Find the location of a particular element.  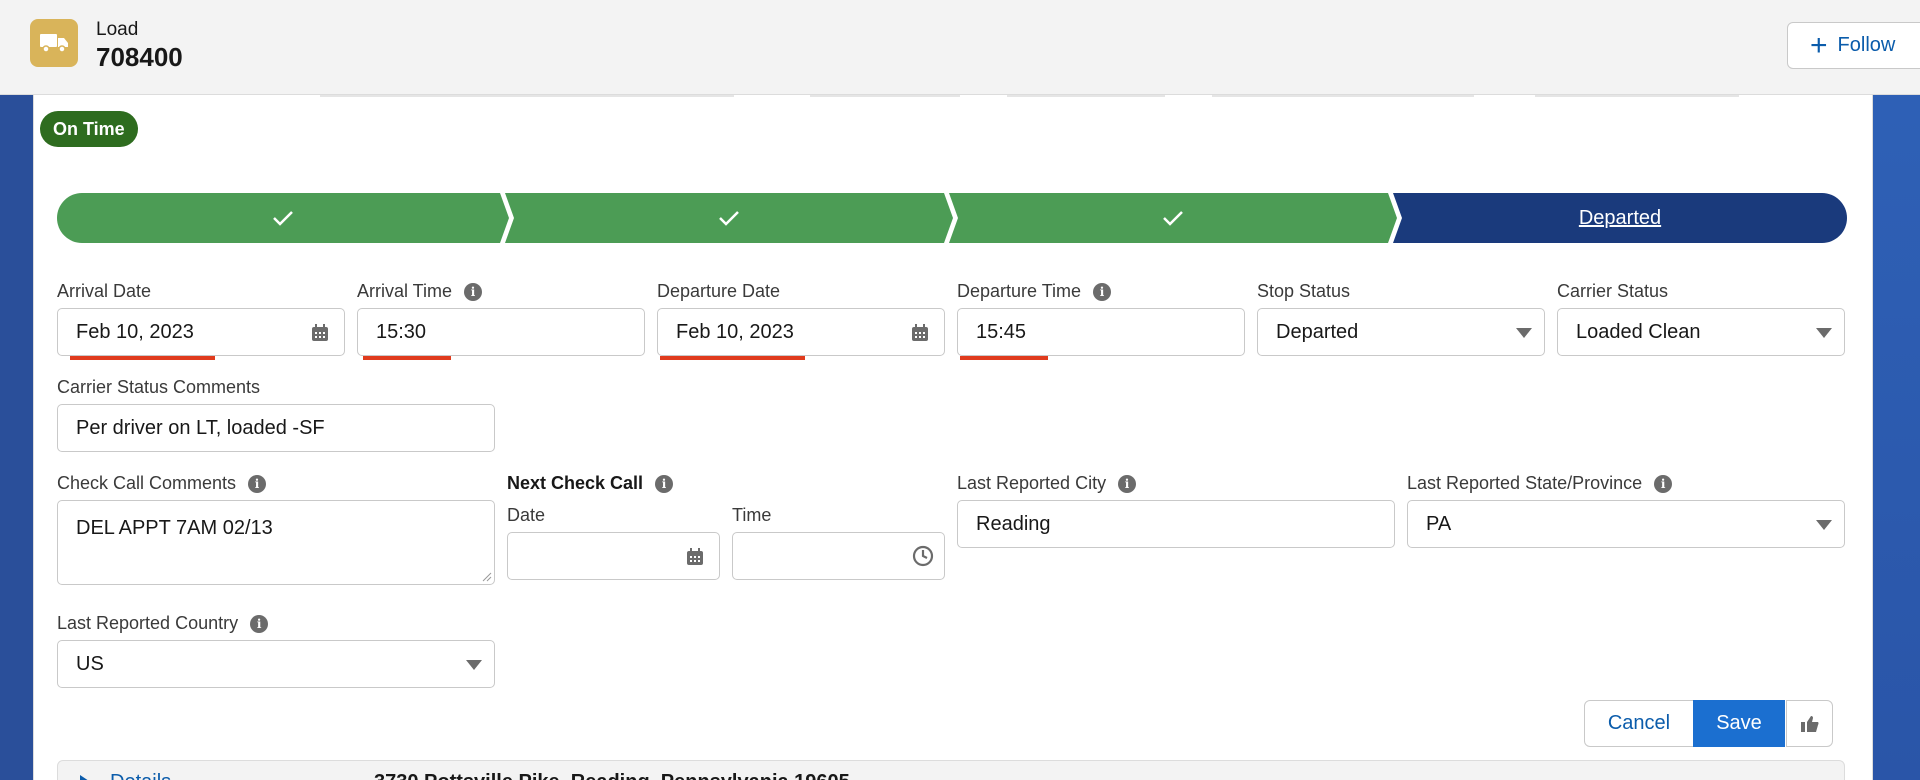

carrier-status-value: Loaded Clean is located at coordinates (1638, 331).